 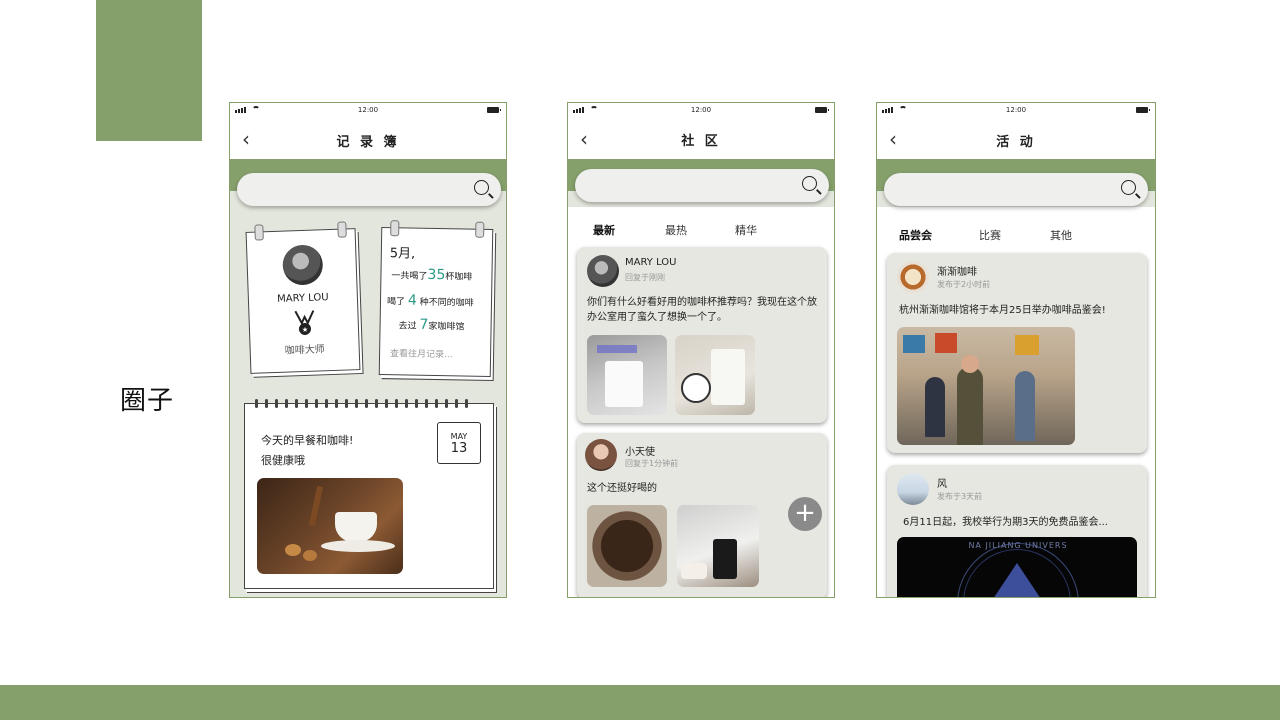 I want to click on decorative-green-footer, so click(x=640, y=702).